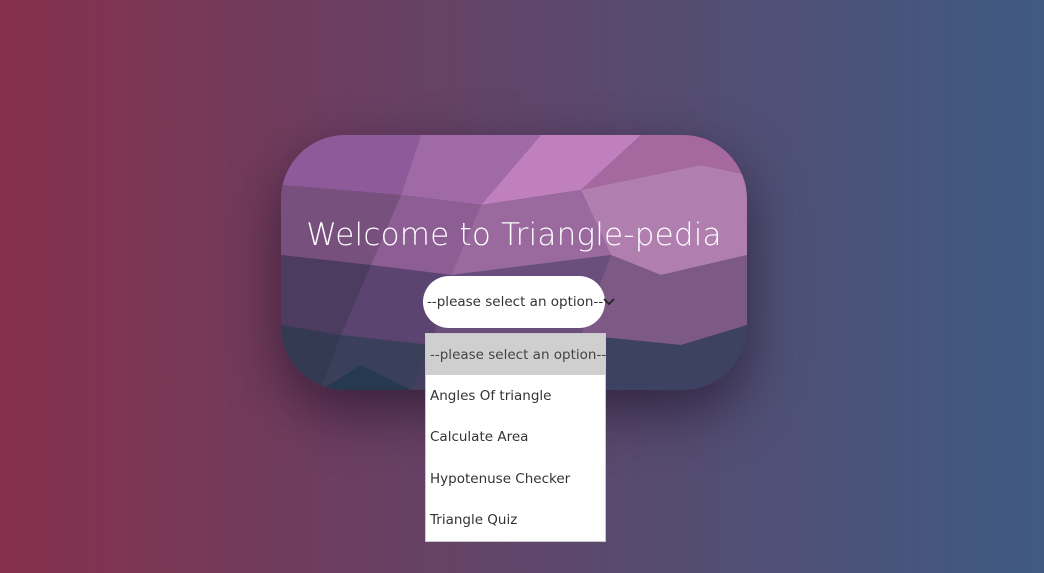 The image size is (1044, 573). Describe the element at coordinates (515, 302) in the screenshot. I see `select-value: --please select an option--` at that location.